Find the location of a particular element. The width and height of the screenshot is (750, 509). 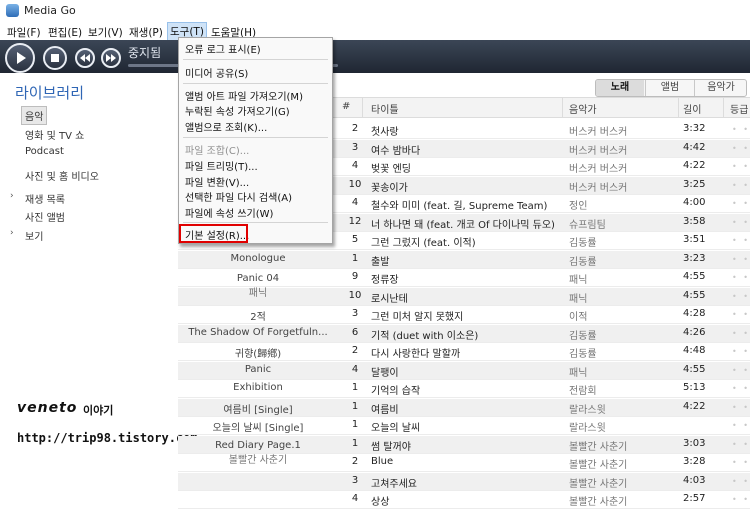

track-title: 첫사랑 is located at coordinates (385, 132).